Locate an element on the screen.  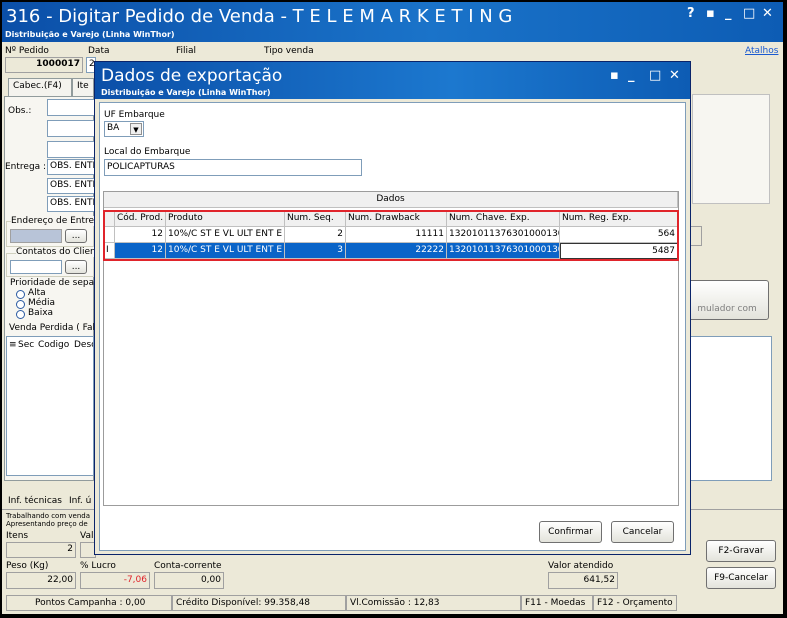
status-moedas: F11 - Moedas is located at coordinates (557, 603).